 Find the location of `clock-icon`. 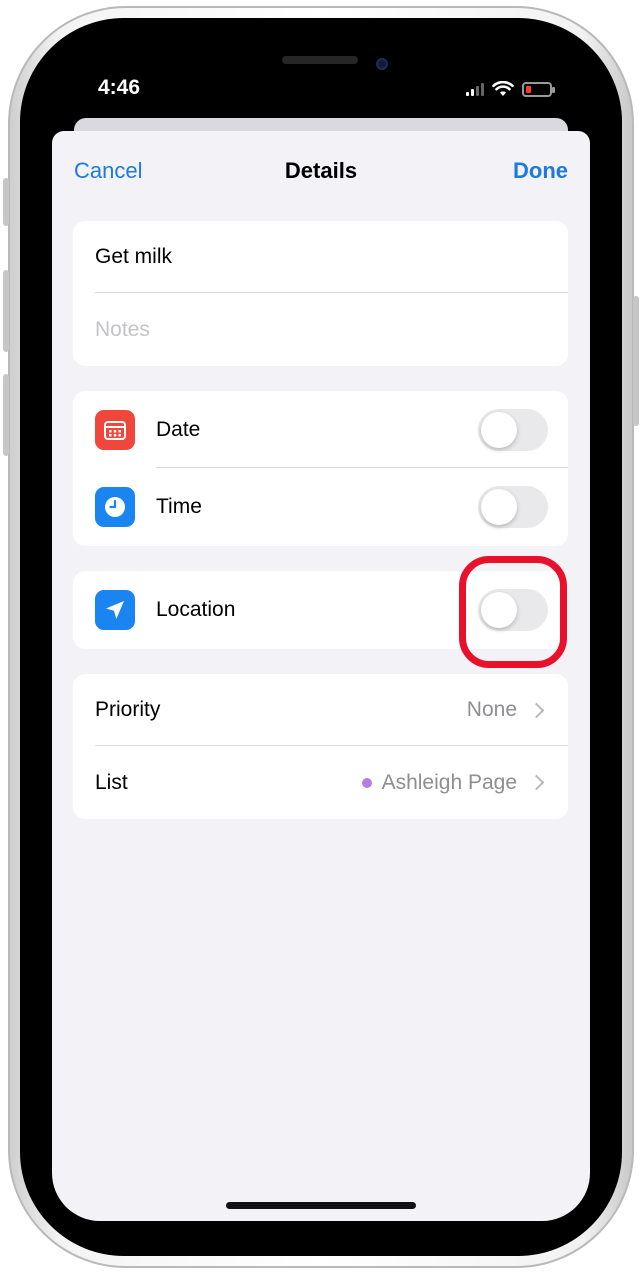

clock-icon is located at coordinates (115, 507).